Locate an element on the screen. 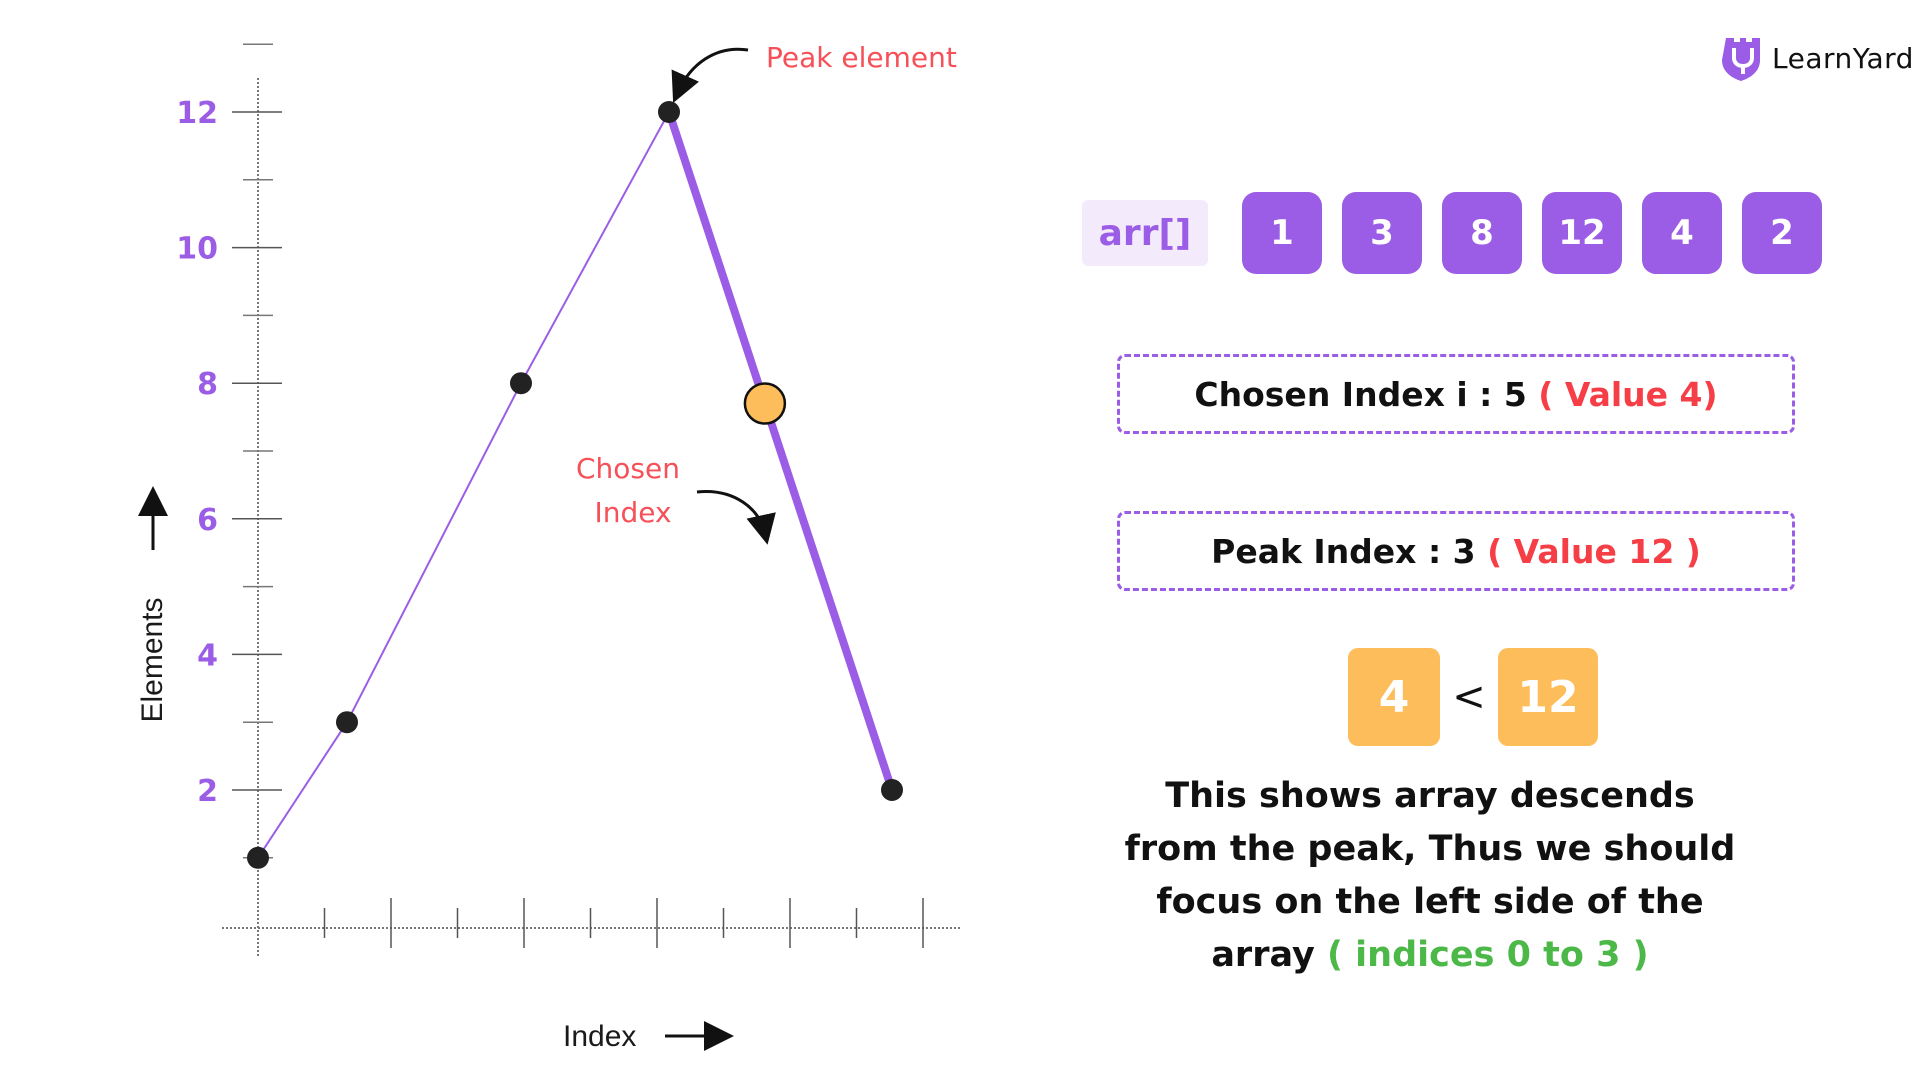  x-axis-title: Index is located at coordinates (599, 1036).